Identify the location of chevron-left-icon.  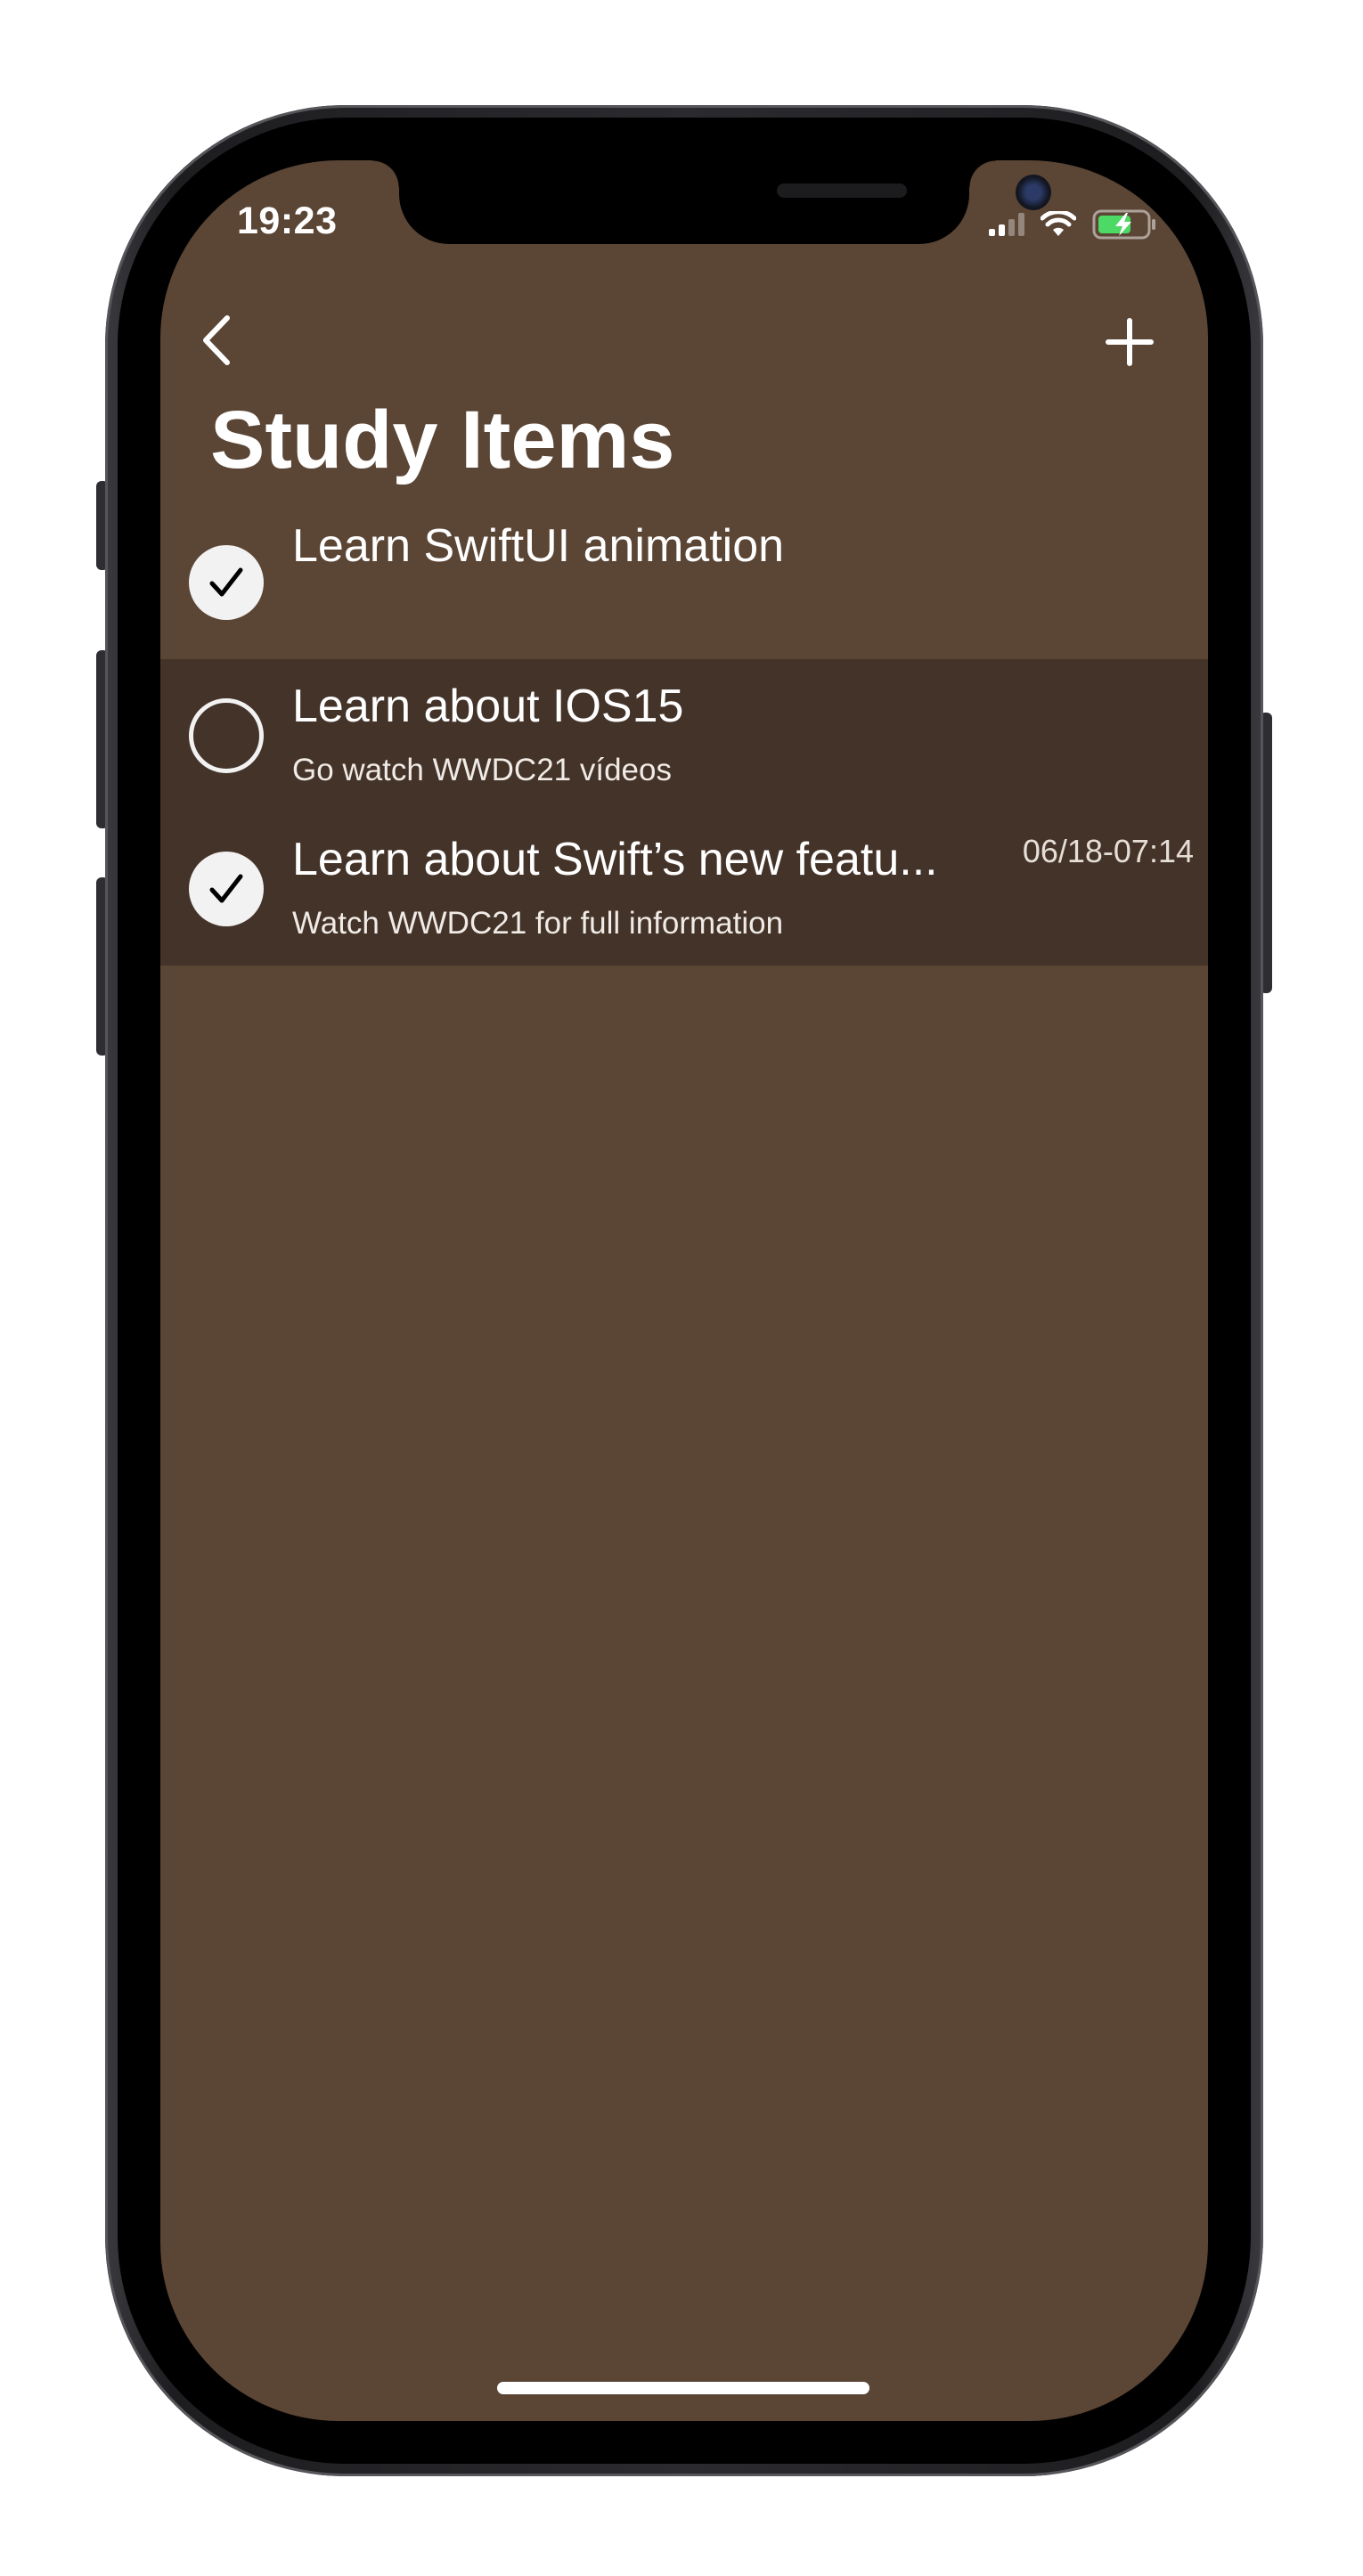
(217, 340).